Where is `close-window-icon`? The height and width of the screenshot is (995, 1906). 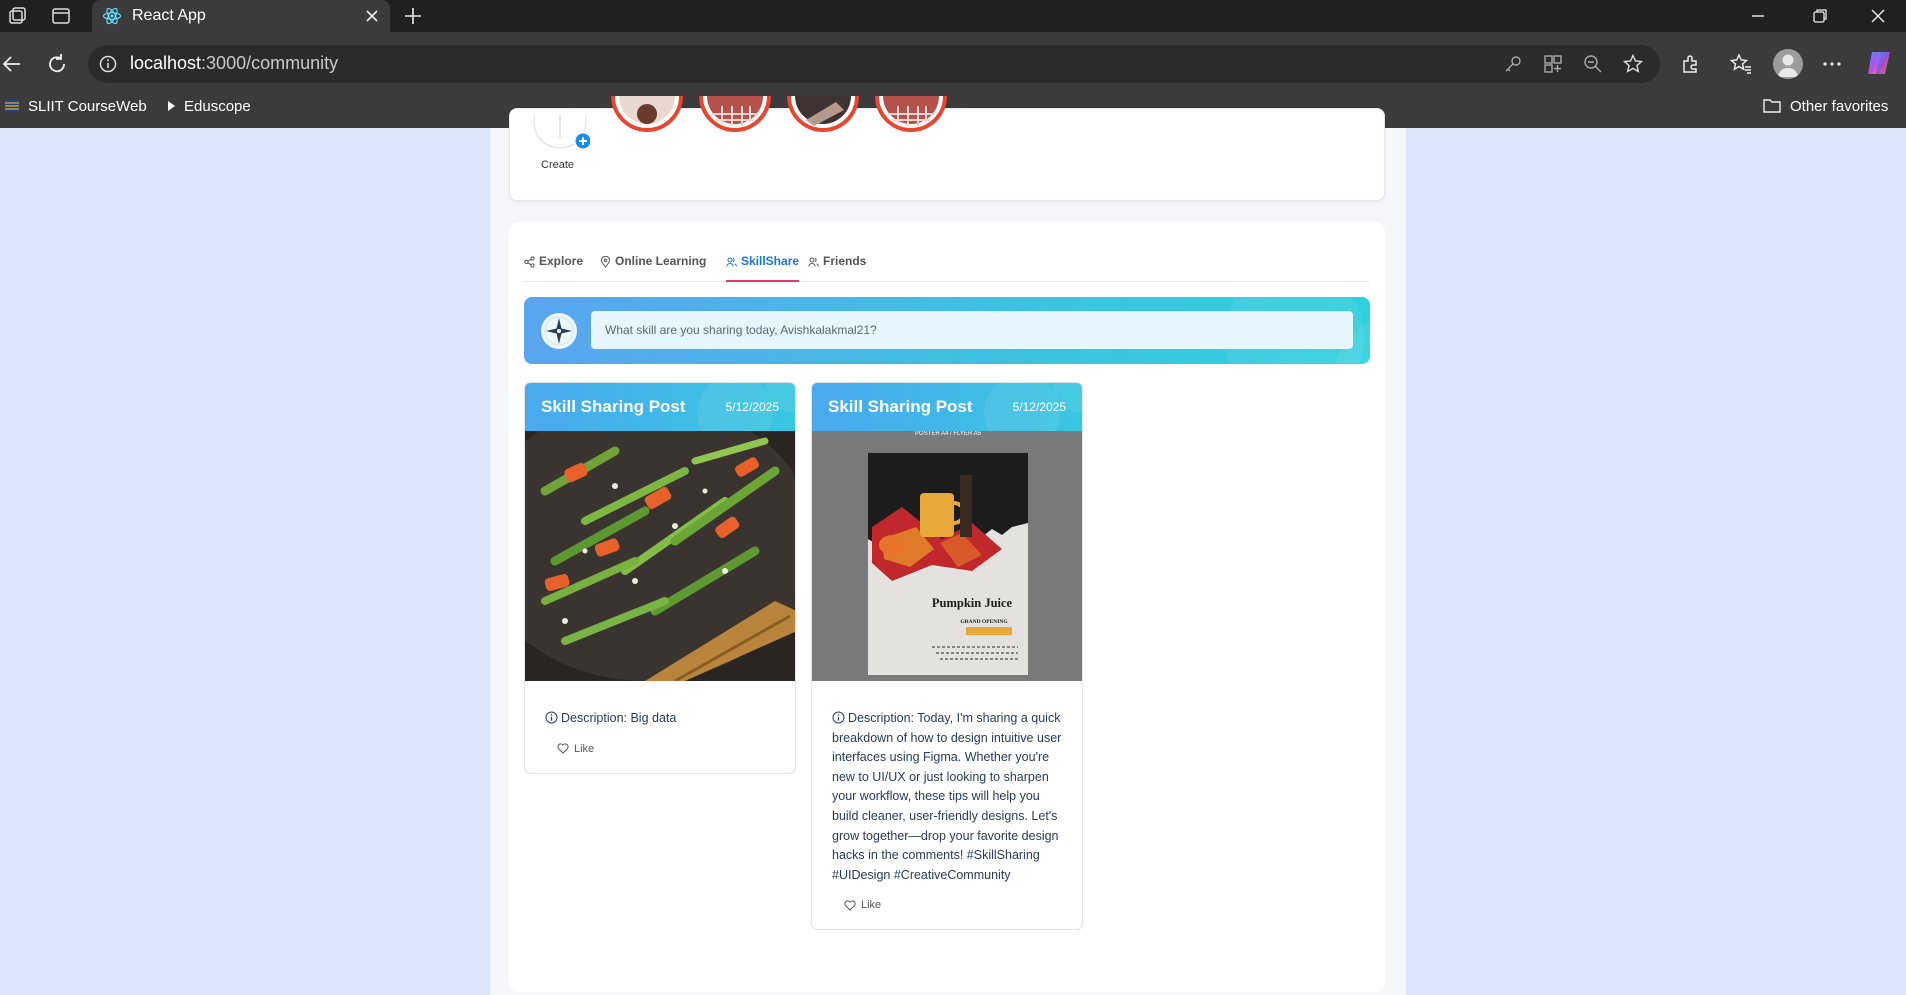 close-window-icon is located at coordinates (1878, 16).